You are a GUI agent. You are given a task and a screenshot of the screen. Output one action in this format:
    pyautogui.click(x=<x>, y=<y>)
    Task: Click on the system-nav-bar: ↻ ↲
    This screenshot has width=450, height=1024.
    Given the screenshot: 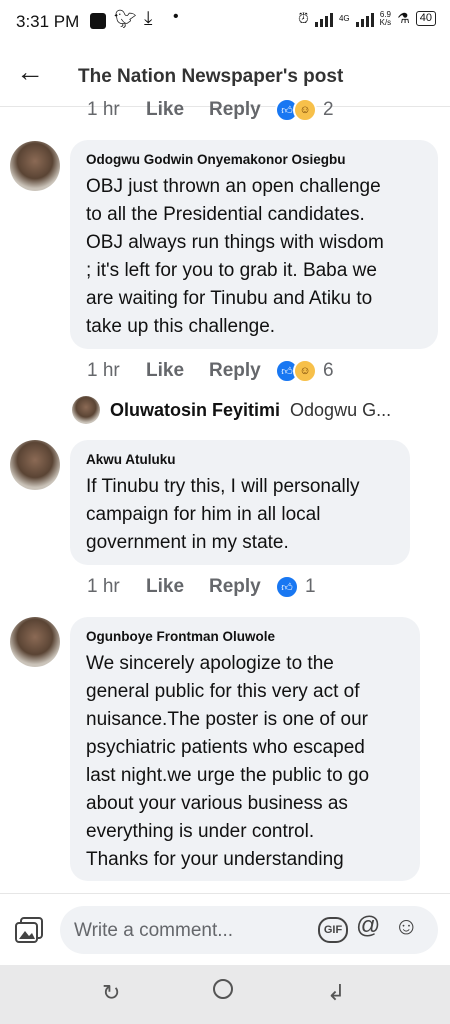 What is the action you would take?
    pyautogui.click(x=225, y=994)
    